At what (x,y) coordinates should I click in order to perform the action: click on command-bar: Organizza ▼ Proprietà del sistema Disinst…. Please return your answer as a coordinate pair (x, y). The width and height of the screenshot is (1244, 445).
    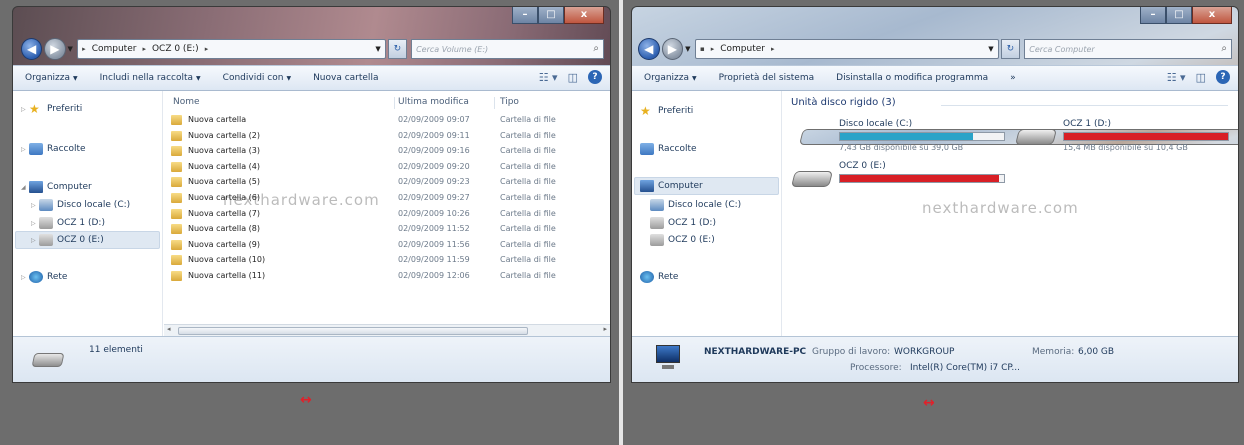
    Looking at the image, I should click on (935, 78).